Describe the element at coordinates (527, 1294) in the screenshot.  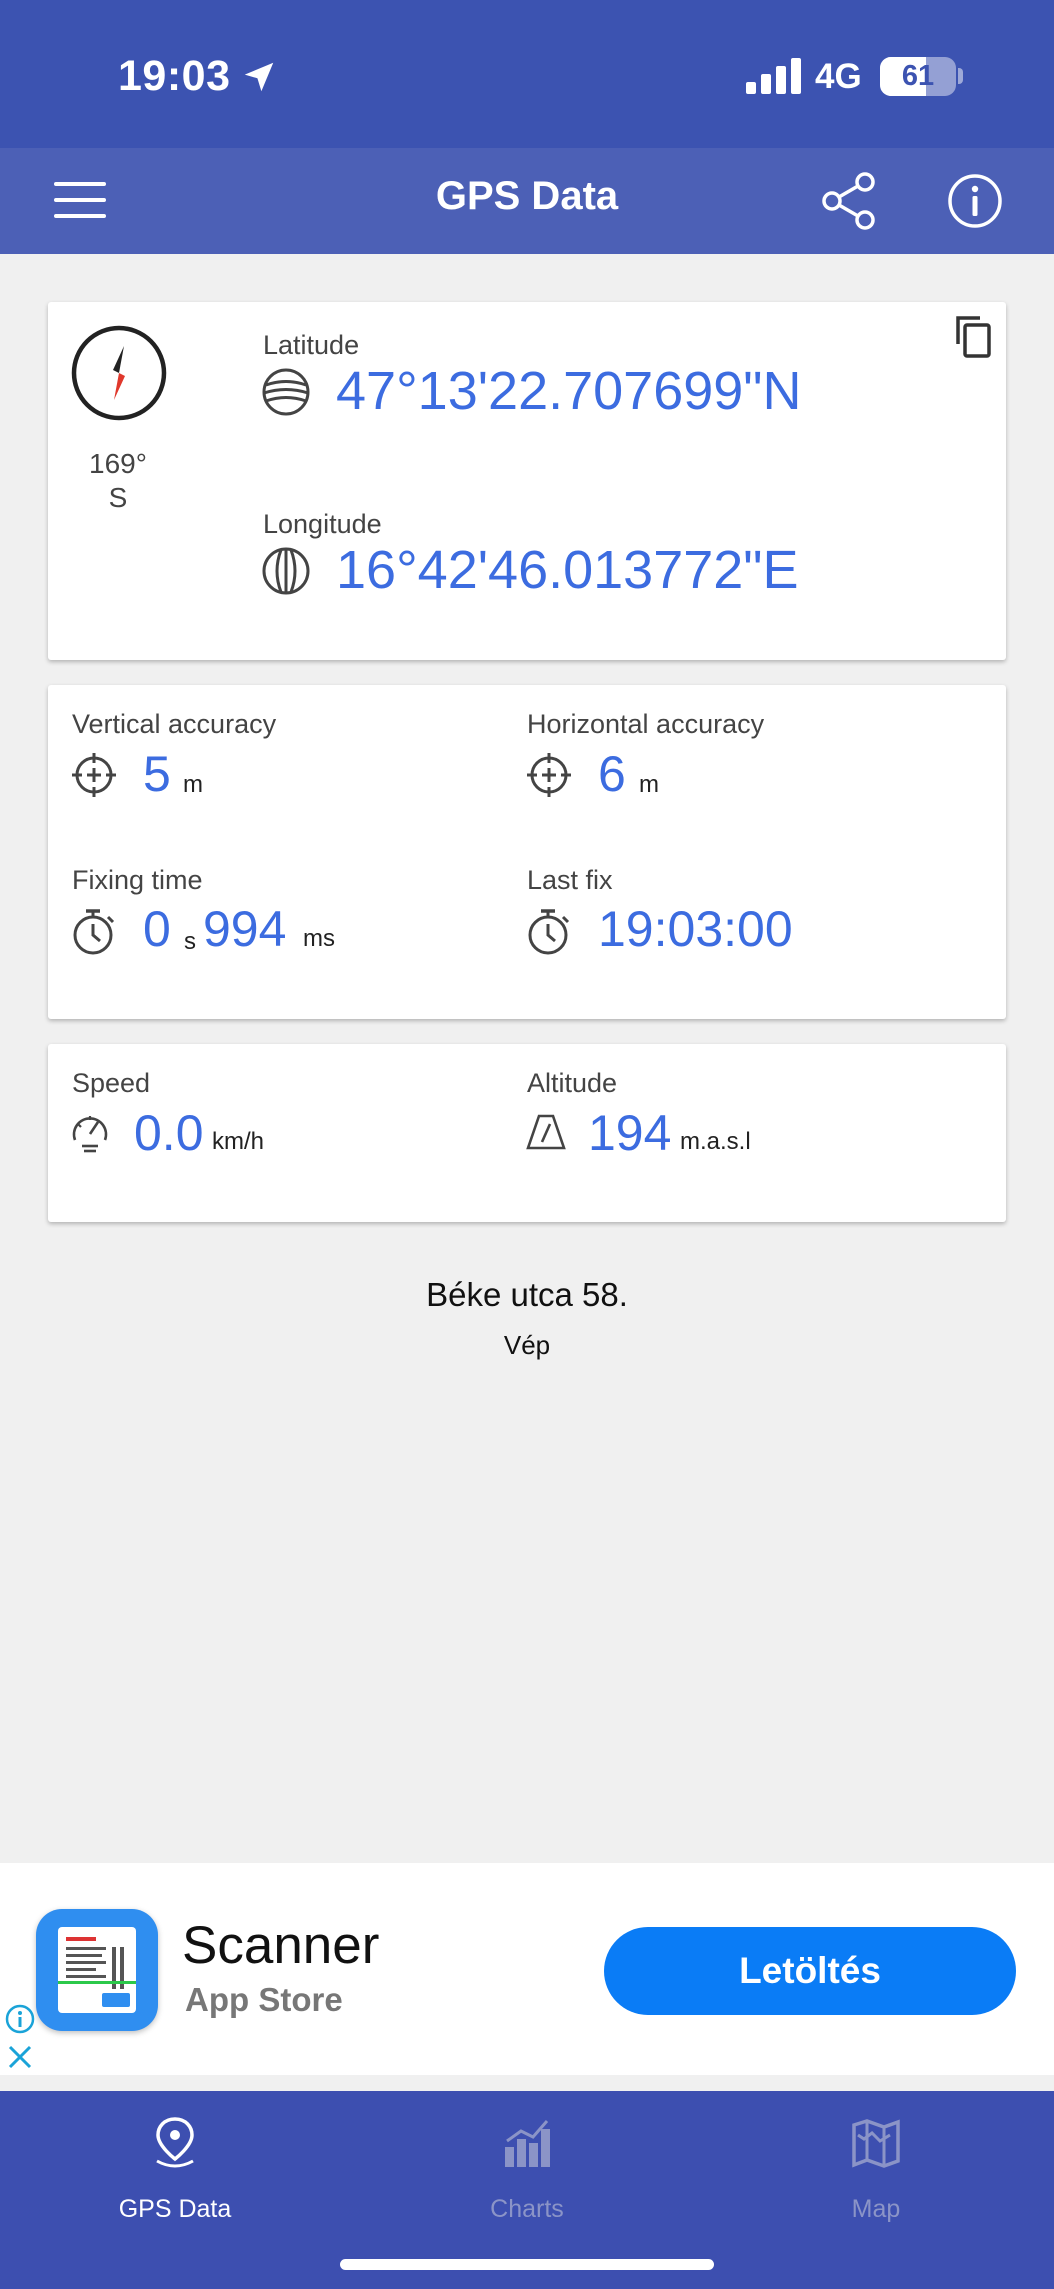
I see `address-street: Béke utca 58.` at that location.